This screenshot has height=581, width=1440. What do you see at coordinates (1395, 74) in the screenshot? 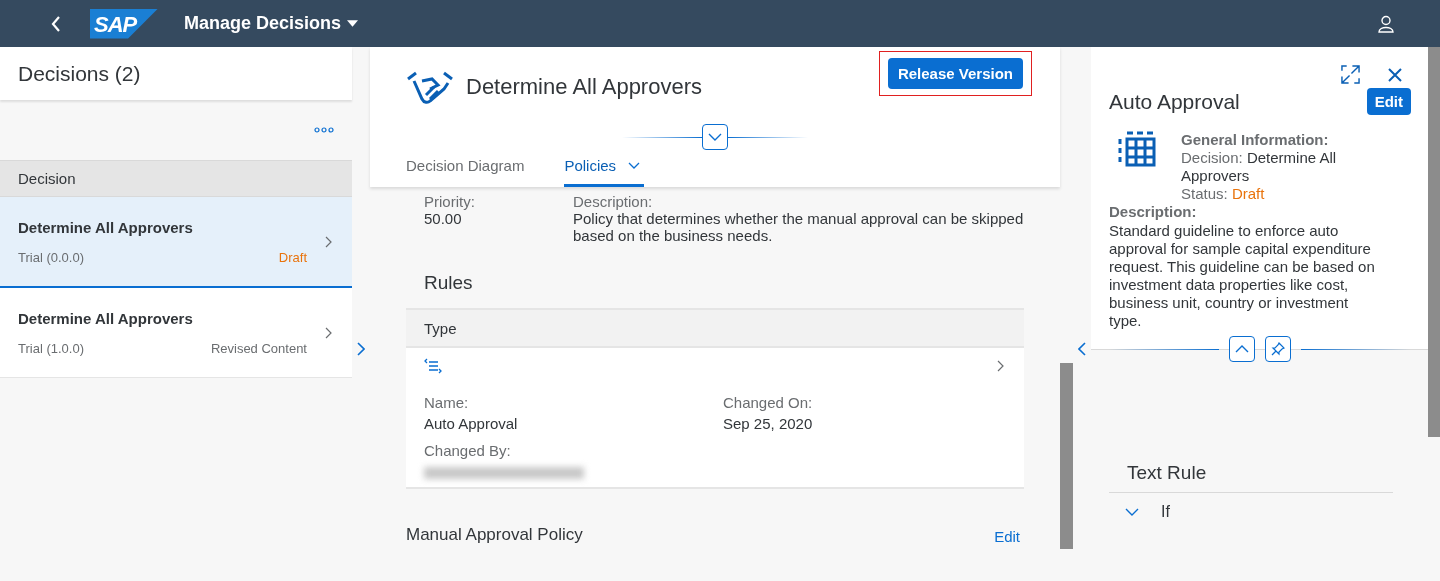
I see `close-icon` at bounding box center [1395, 74].